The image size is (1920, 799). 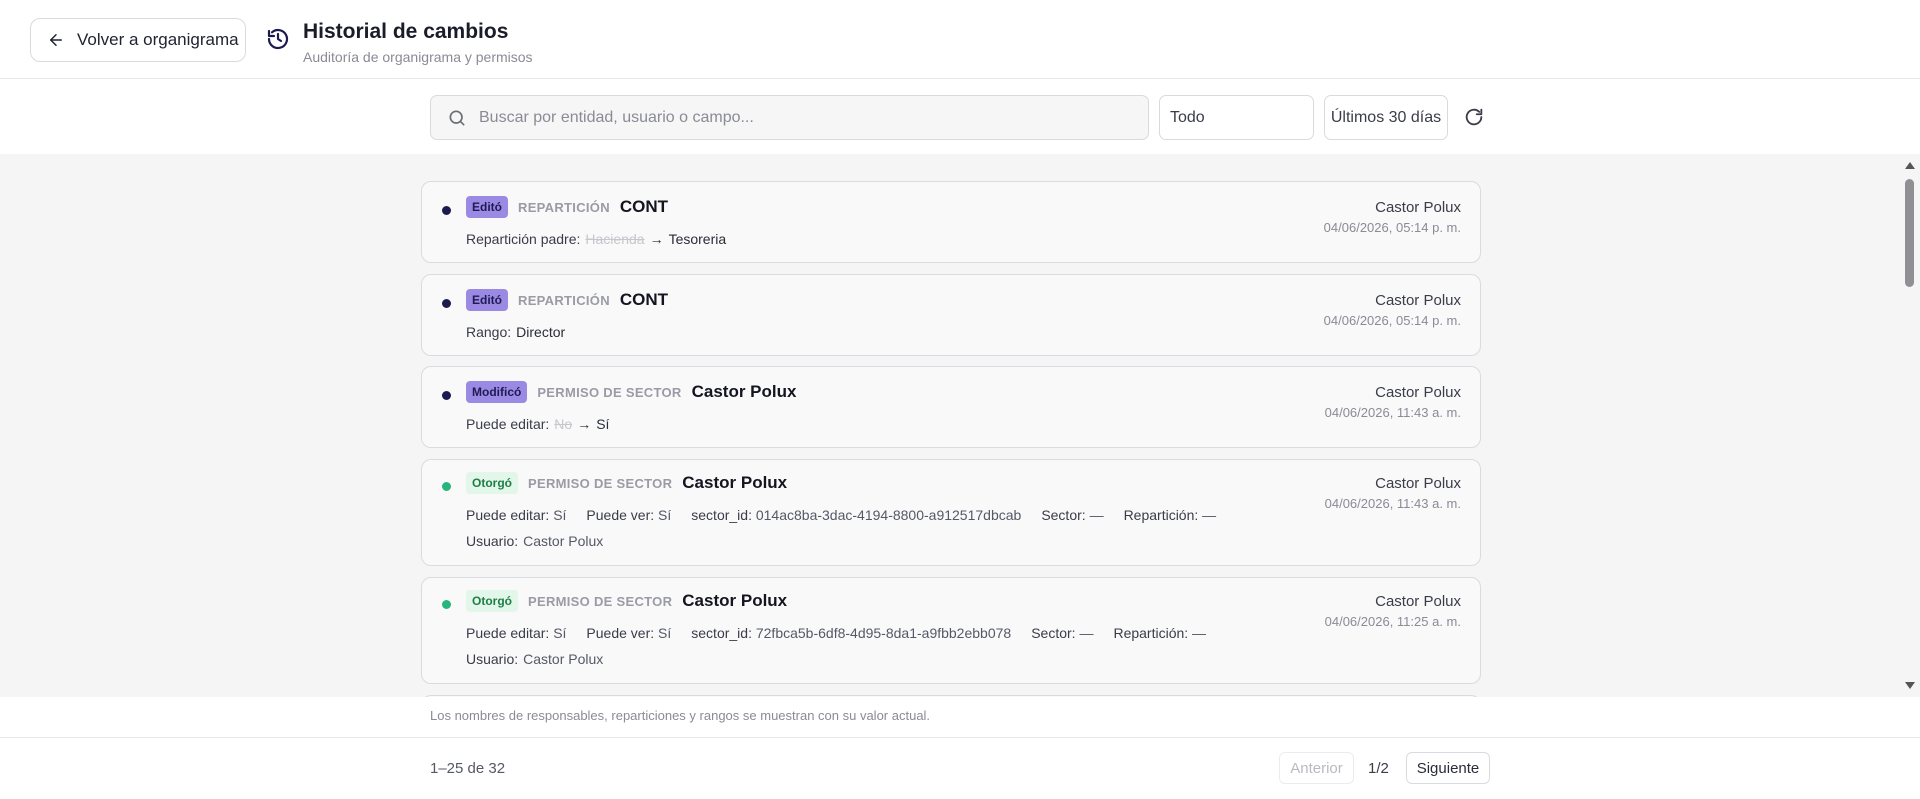 I want to click on scroll-up-arrow-icon, so click(x=1910, y=165).